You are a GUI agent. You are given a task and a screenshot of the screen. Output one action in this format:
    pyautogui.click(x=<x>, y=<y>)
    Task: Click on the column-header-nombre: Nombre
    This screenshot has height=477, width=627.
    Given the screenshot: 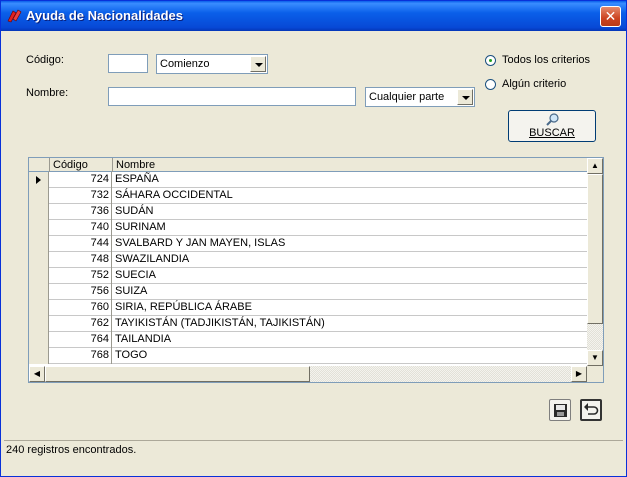 What is the action you would take?
    pyautogui.click(x=350, y=165)
    